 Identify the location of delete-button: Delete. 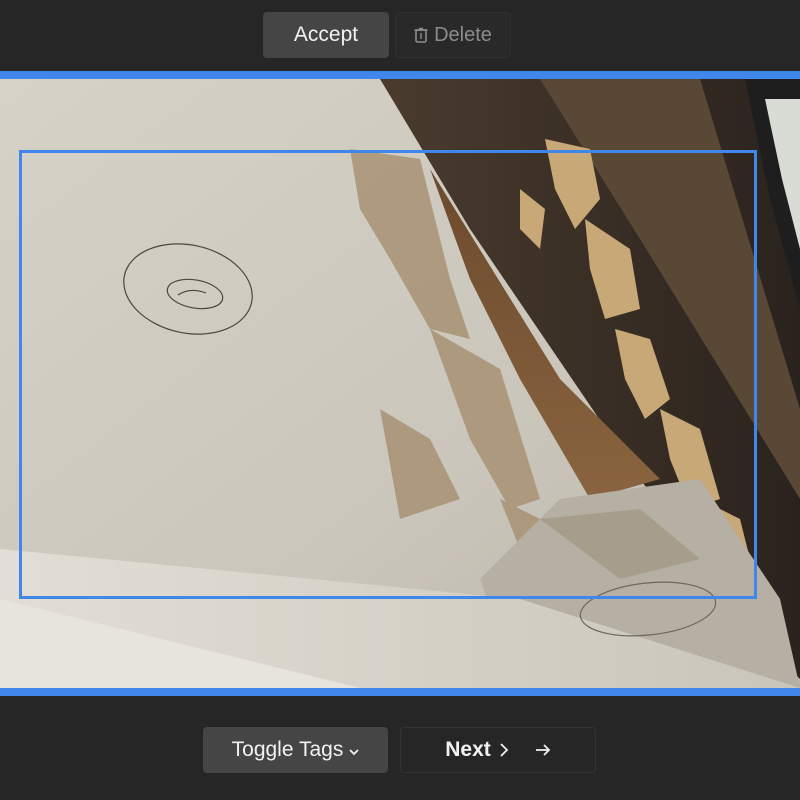
(453, 35).